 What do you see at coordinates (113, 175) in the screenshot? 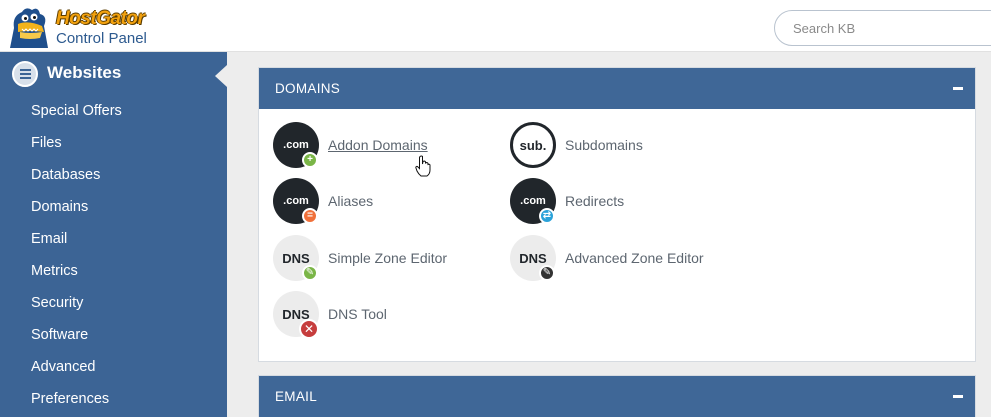
I see `sidebar-item-databases: Databases` at bounding box center [113, 175].